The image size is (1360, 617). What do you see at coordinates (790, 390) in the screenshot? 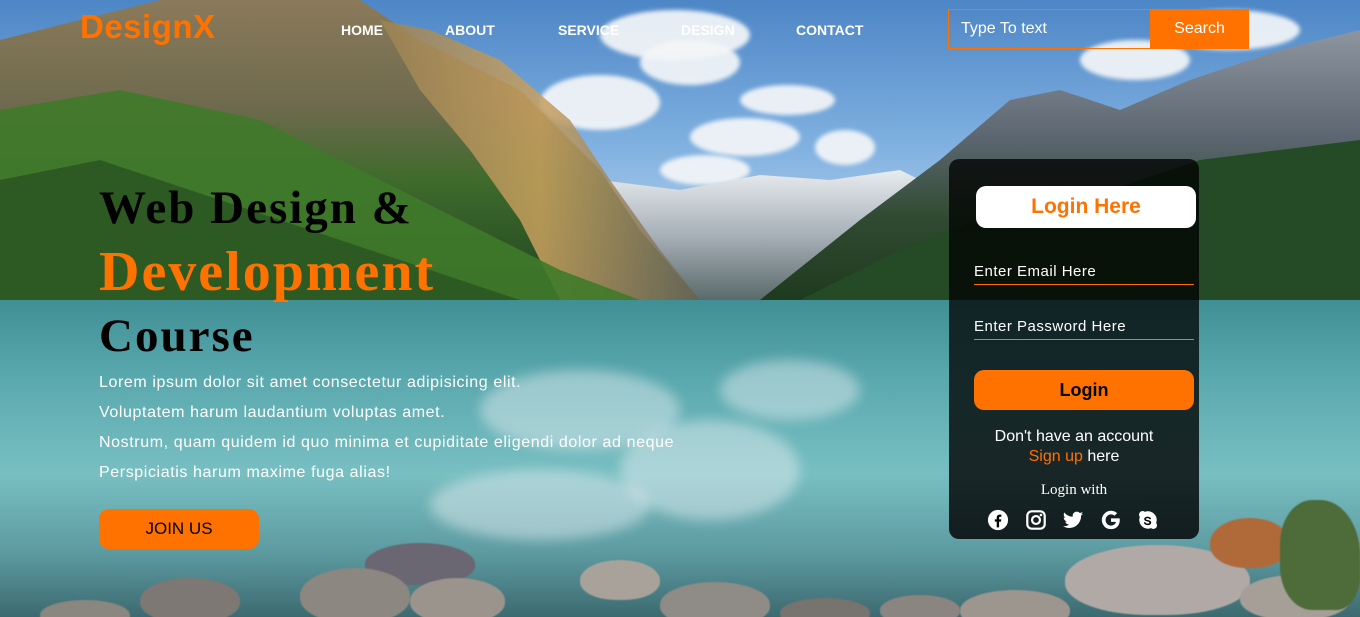
I see `cloud-reflection` at bounding box center [790, 390].